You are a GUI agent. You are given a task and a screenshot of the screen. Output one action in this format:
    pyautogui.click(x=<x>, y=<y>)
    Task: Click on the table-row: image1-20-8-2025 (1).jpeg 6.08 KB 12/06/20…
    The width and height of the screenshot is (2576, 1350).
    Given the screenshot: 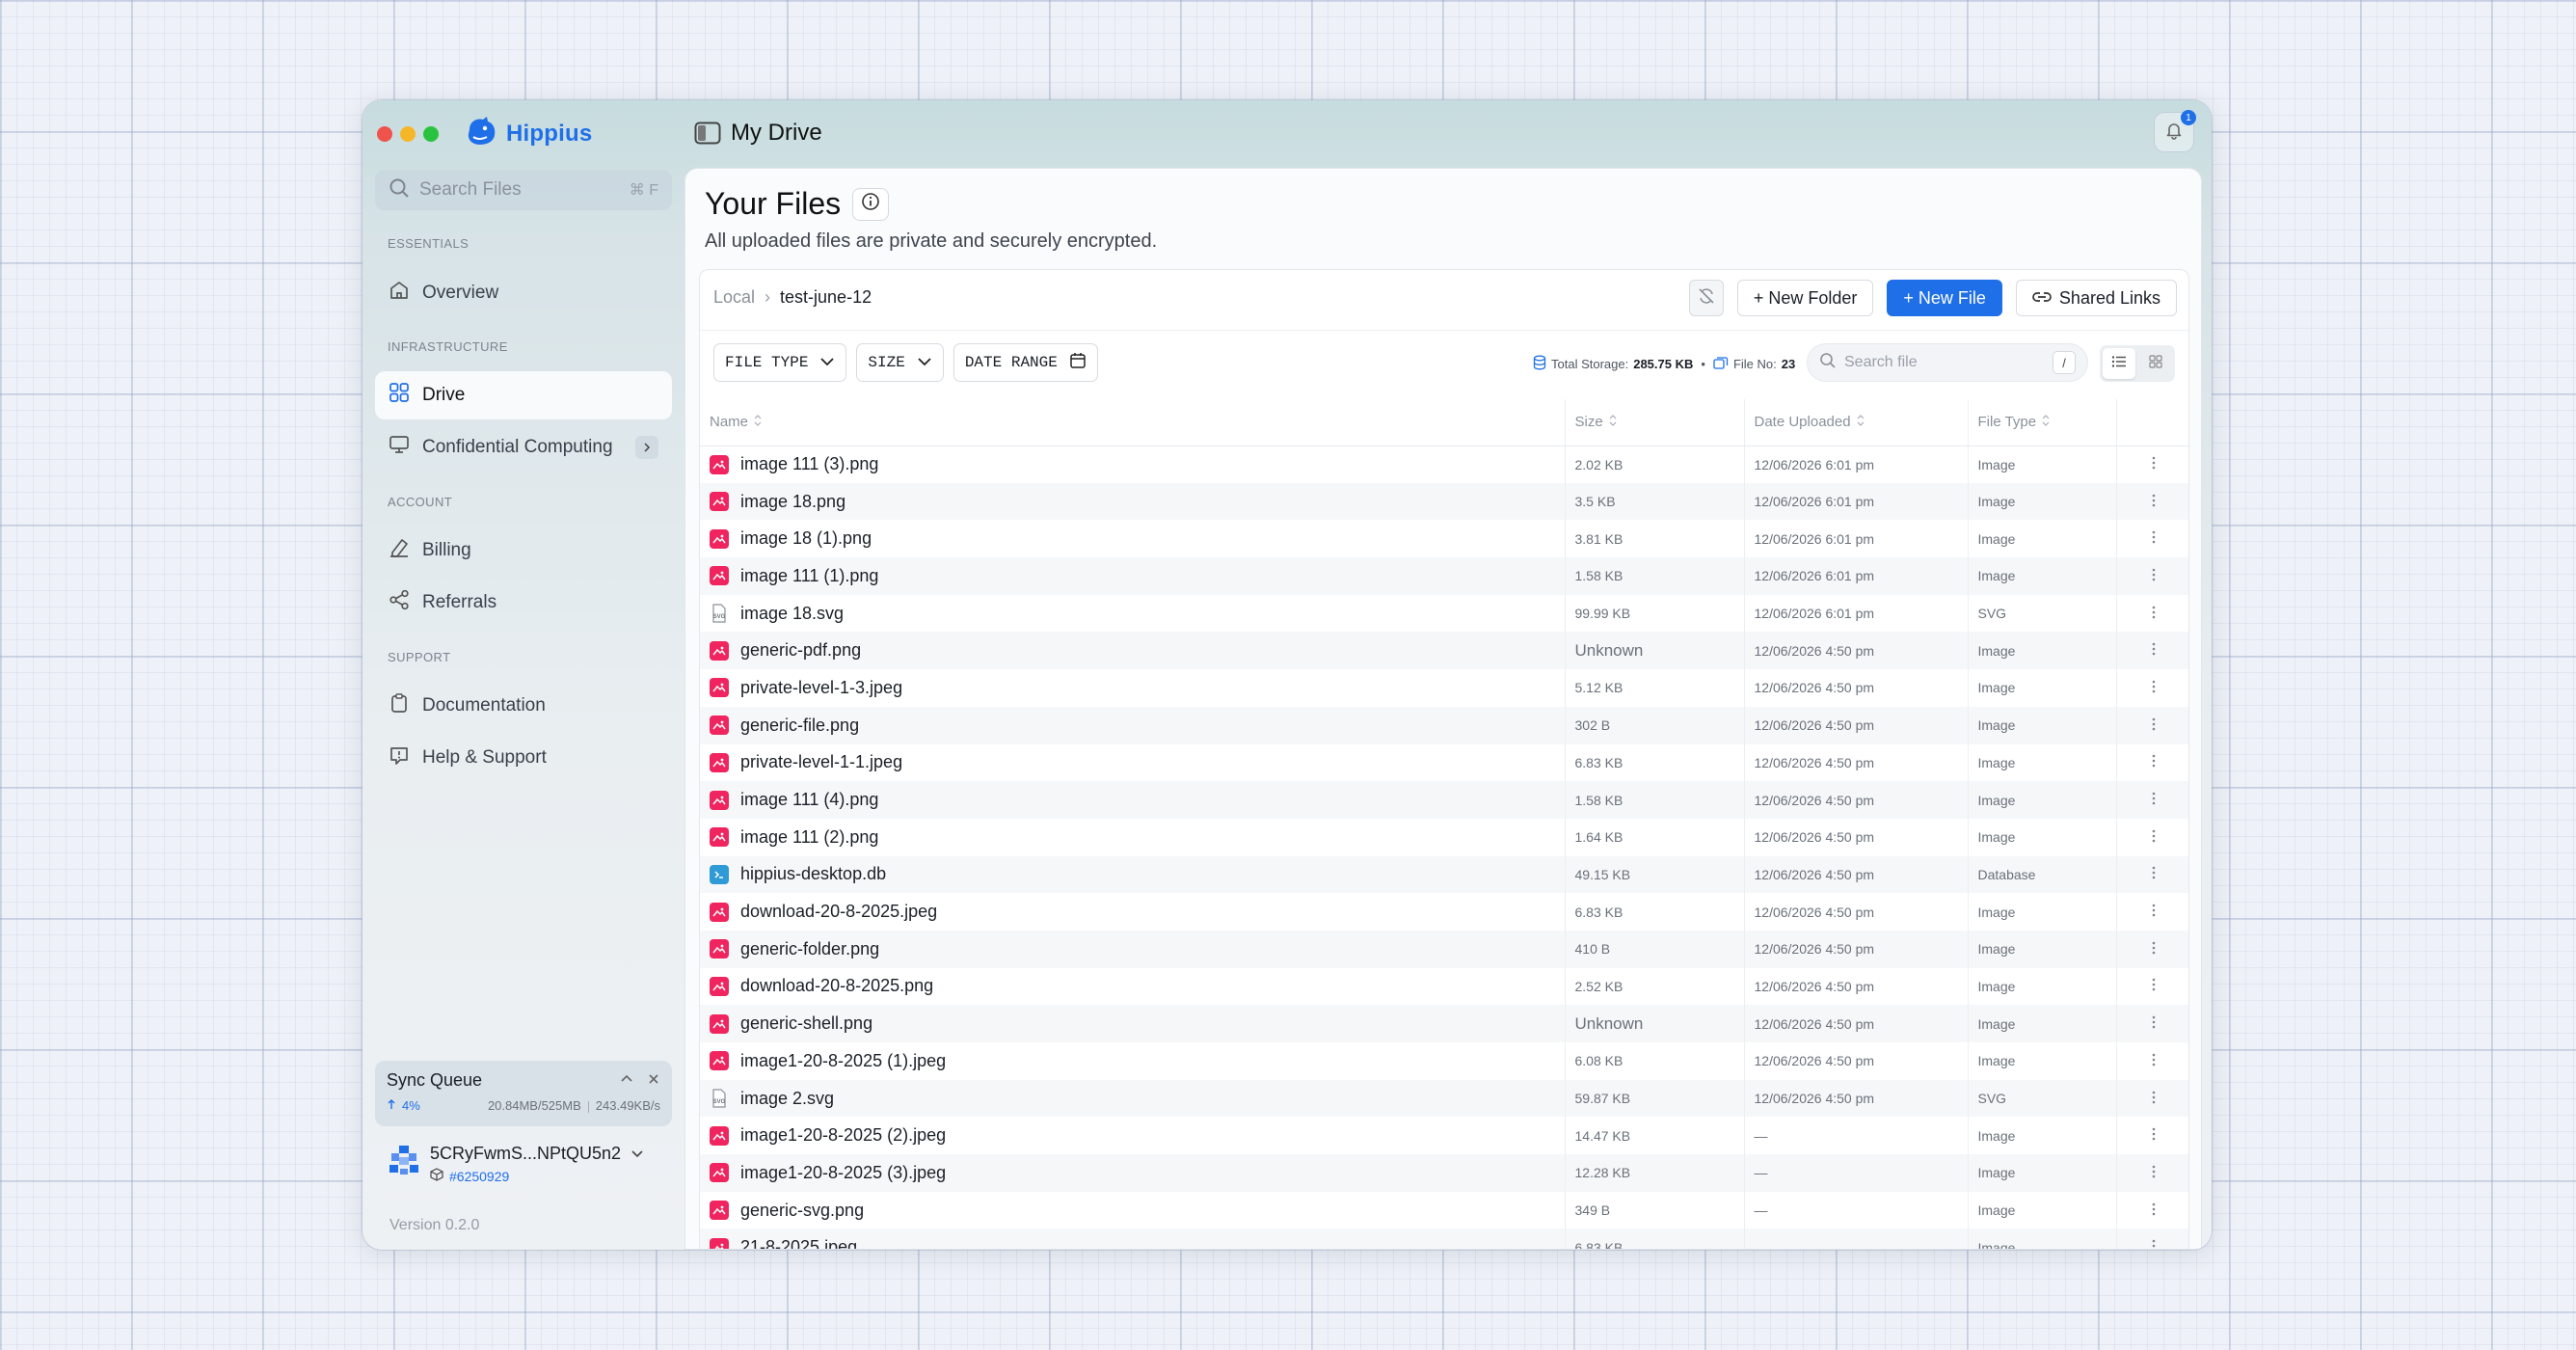 What is the action you would take?
    pyautogui.click(x=1444, y=1061)
    